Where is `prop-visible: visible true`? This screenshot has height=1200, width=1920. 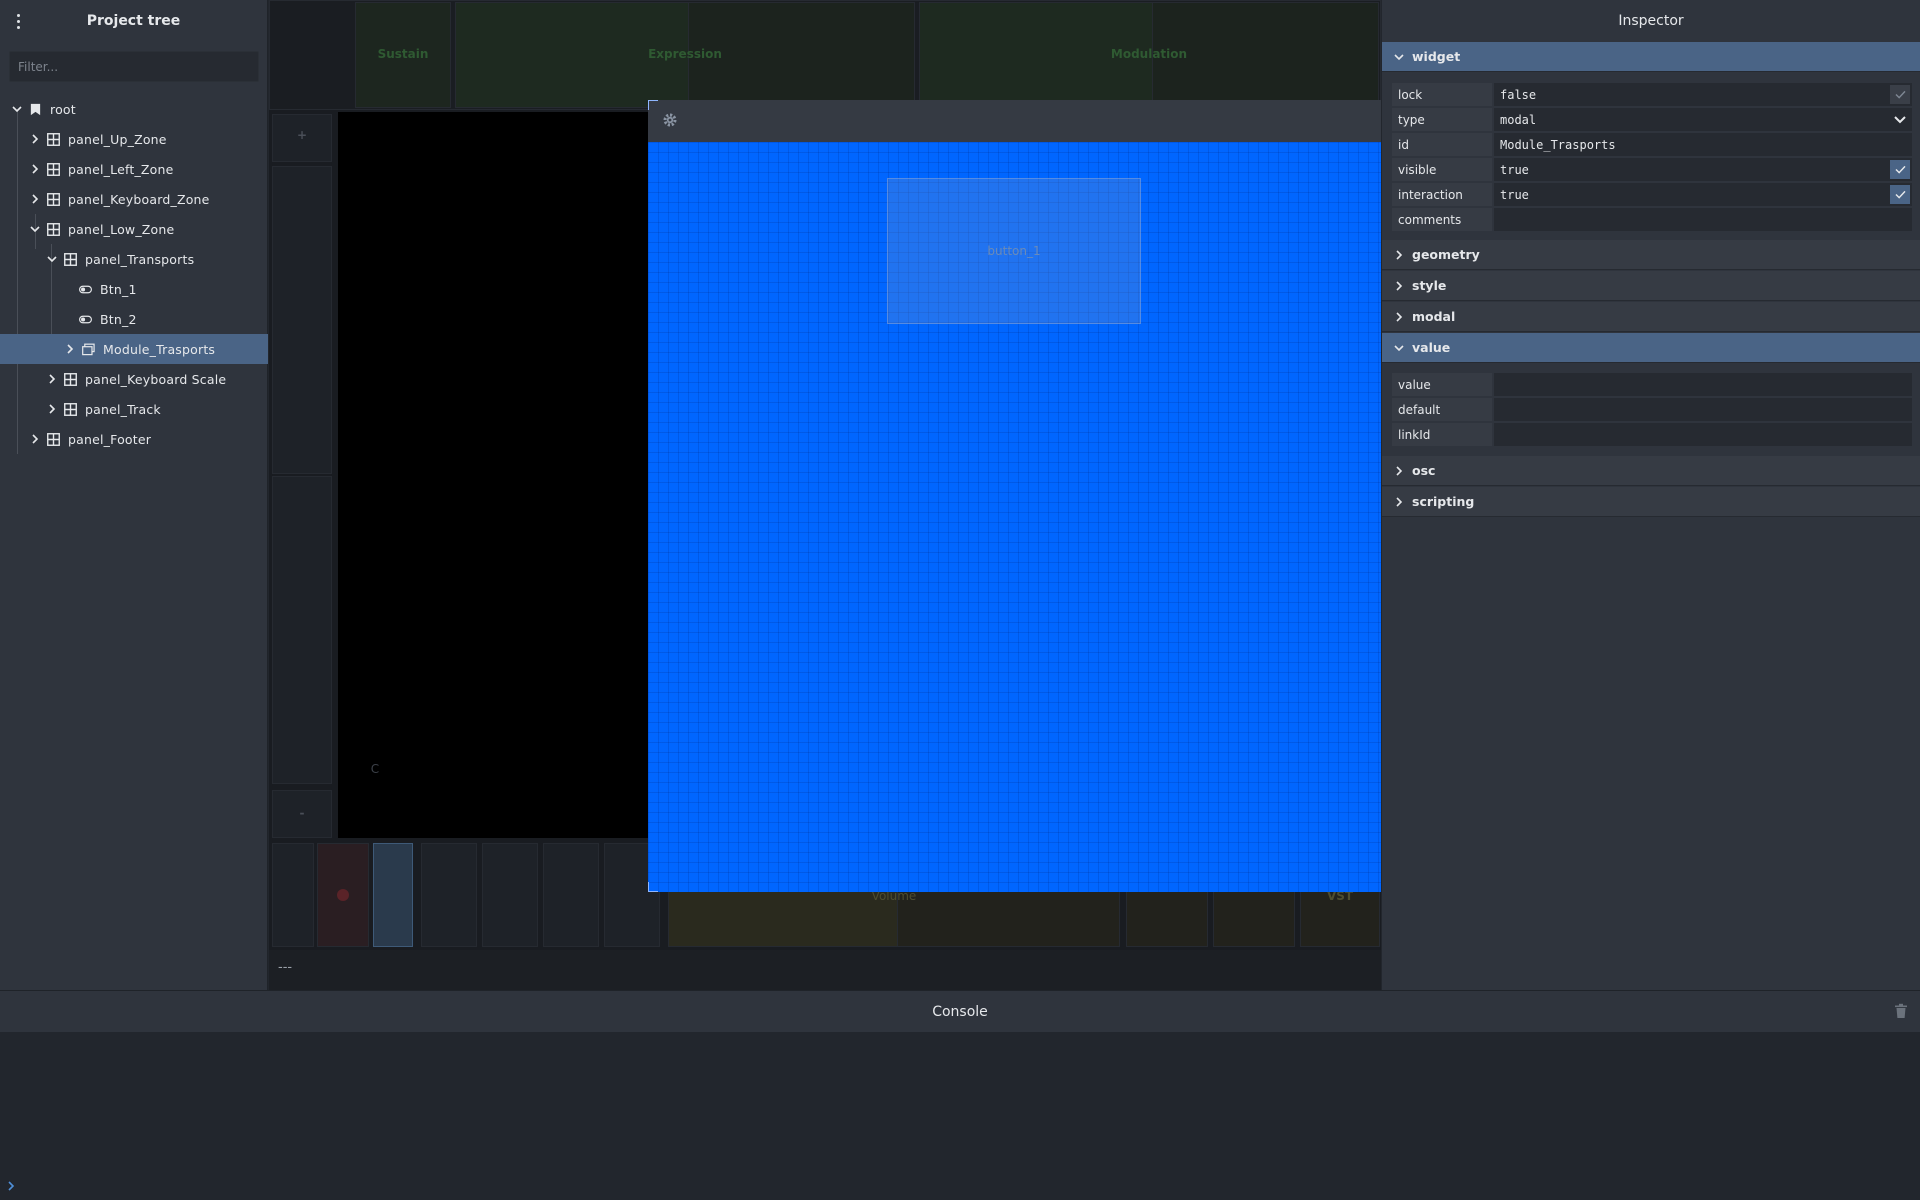
prop-visible: visible true is located at coordinates (1652, 170).